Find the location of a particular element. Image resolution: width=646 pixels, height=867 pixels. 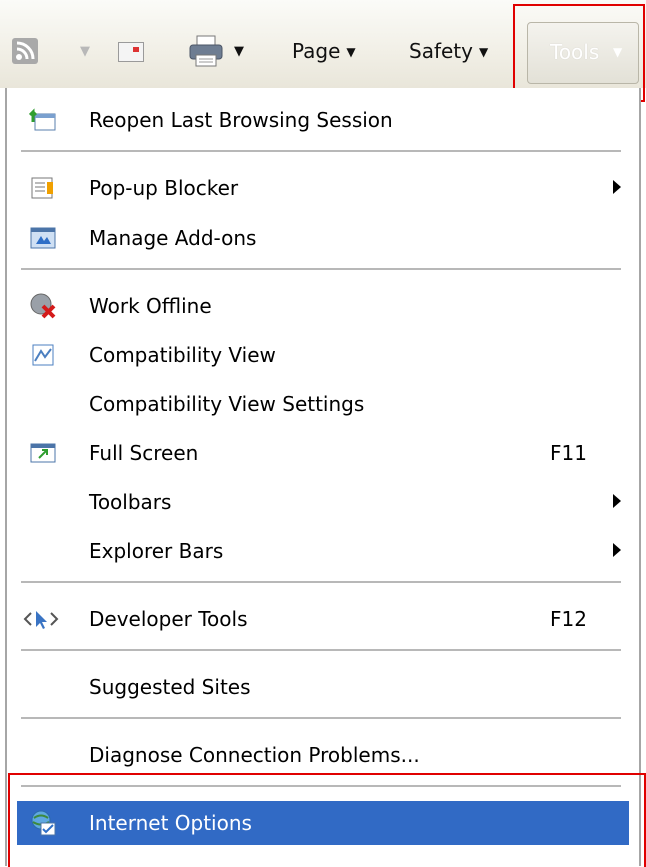

menu-item-toolbars: Toolbars is located at coordinates (323, 502).